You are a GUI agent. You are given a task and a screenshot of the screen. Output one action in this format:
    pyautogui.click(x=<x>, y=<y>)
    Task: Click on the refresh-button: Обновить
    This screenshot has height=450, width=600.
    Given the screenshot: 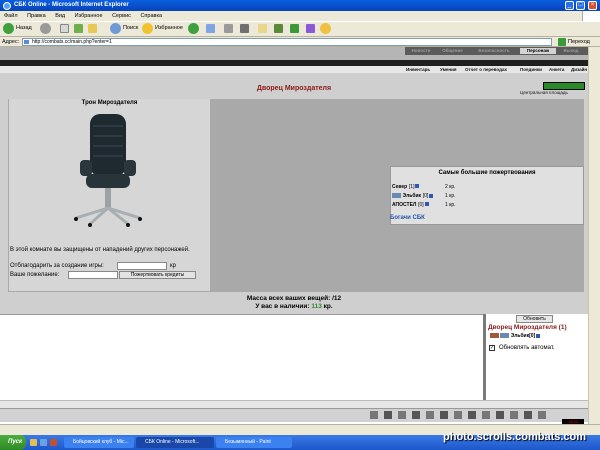 What is the action you would take?
    pyautogui.click(x=534, y=319)
    